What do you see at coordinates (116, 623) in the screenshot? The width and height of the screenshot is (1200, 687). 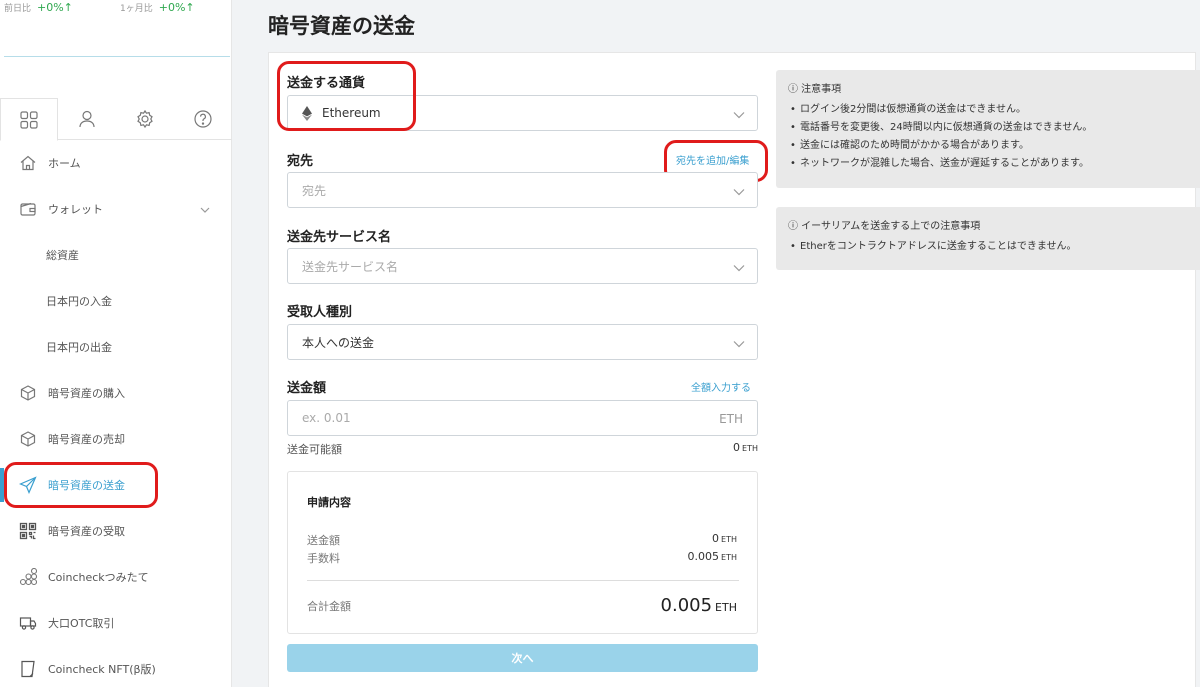 I see `sidebar-item-otc: 大口OTC取引` at bounding box center [116, 623].